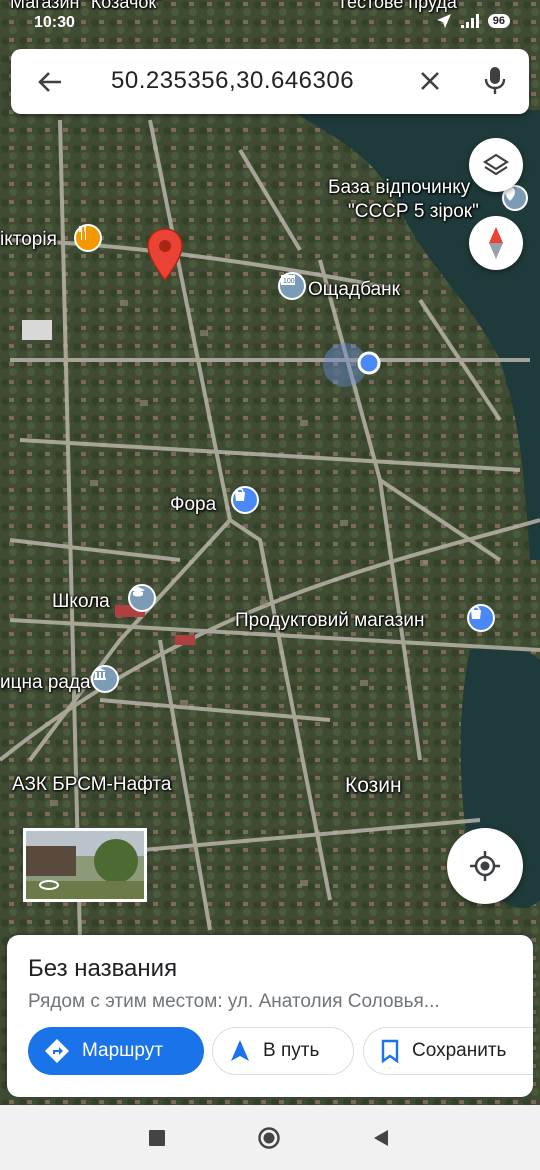 This screenshot has width=540, height=1170. I want to click on map-label-base-line1: База відпочинку, so click(399, 187).